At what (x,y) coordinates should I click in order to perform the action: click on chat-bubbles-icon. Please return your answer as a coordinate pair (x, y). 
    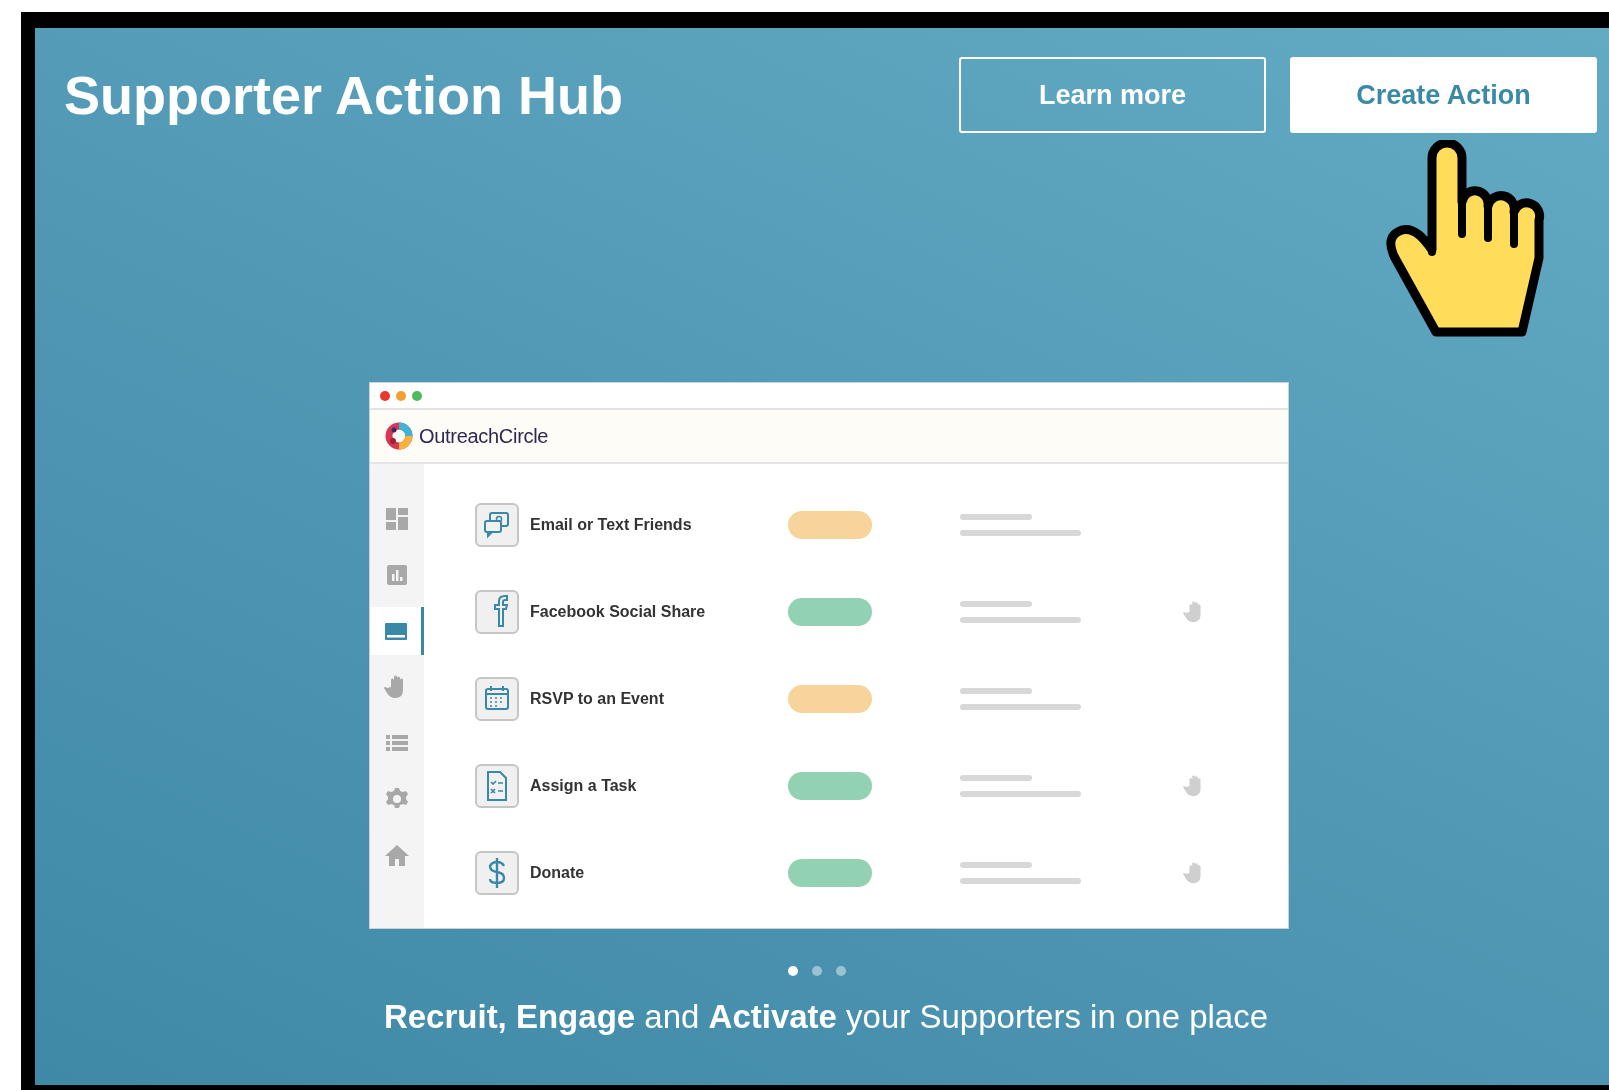
    Looking at the image, I should click on (497, 524).